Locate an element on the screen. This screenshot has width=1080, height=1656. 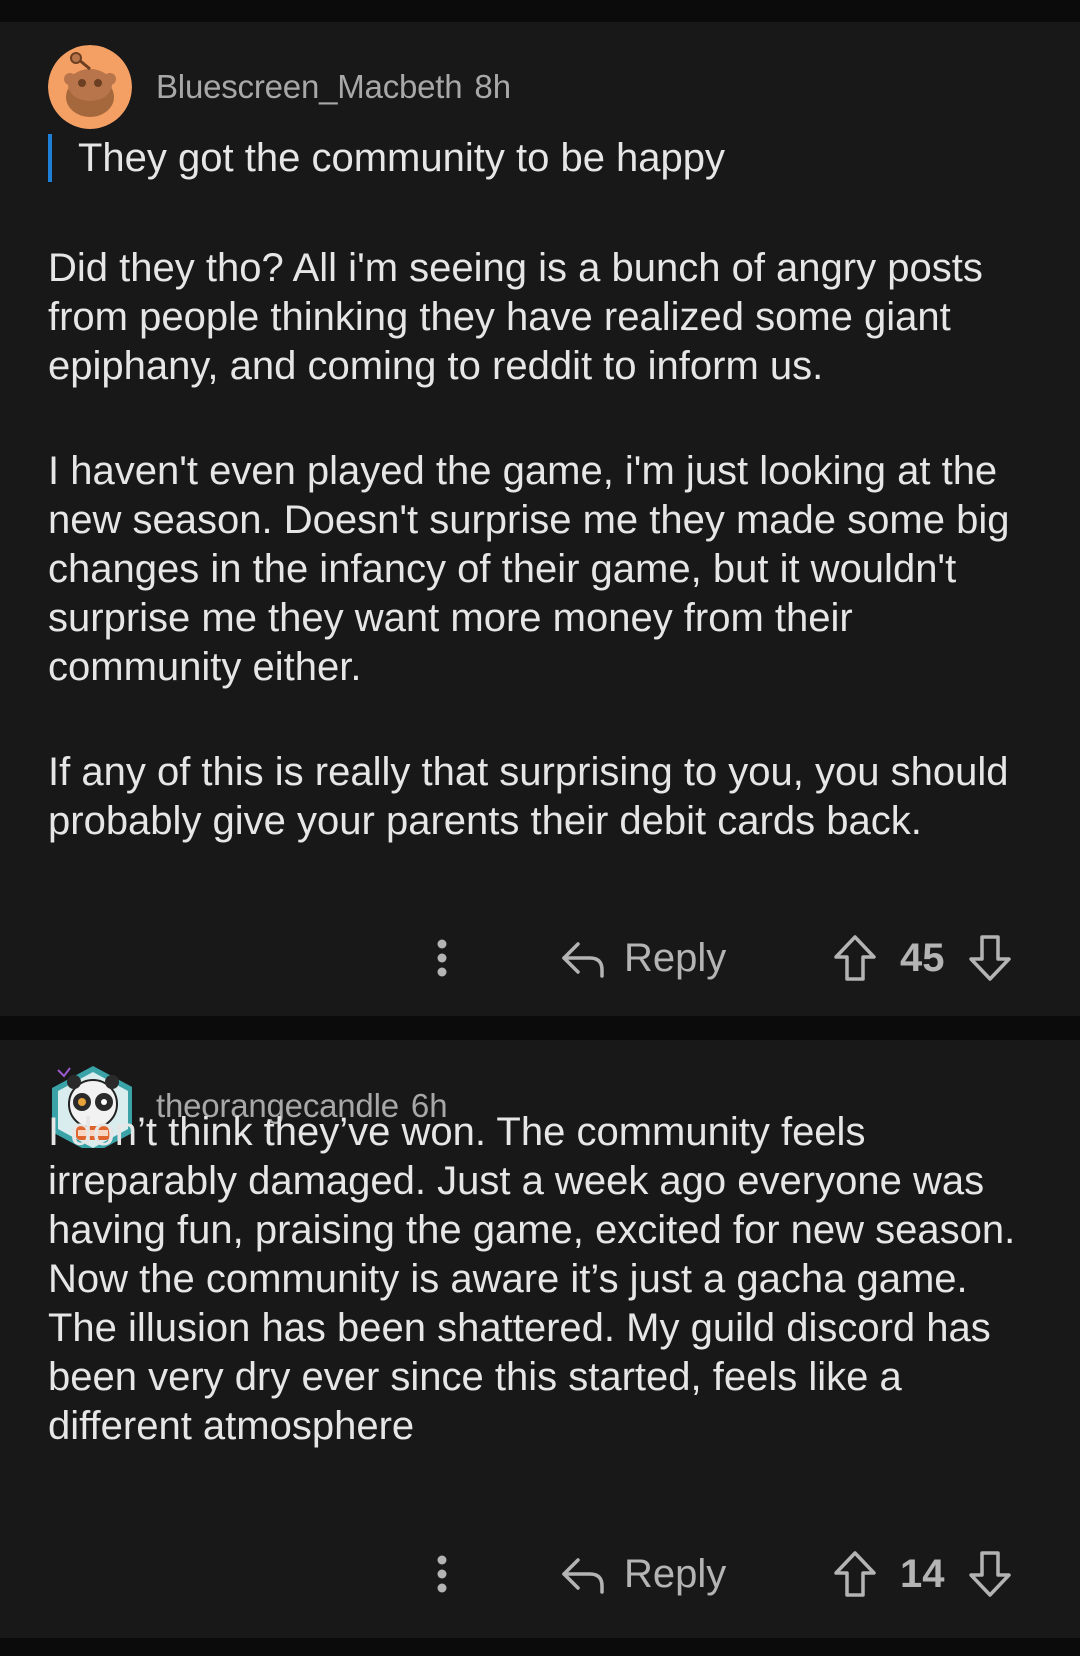
vote-count: 45 is located at coordinates (922, 957).